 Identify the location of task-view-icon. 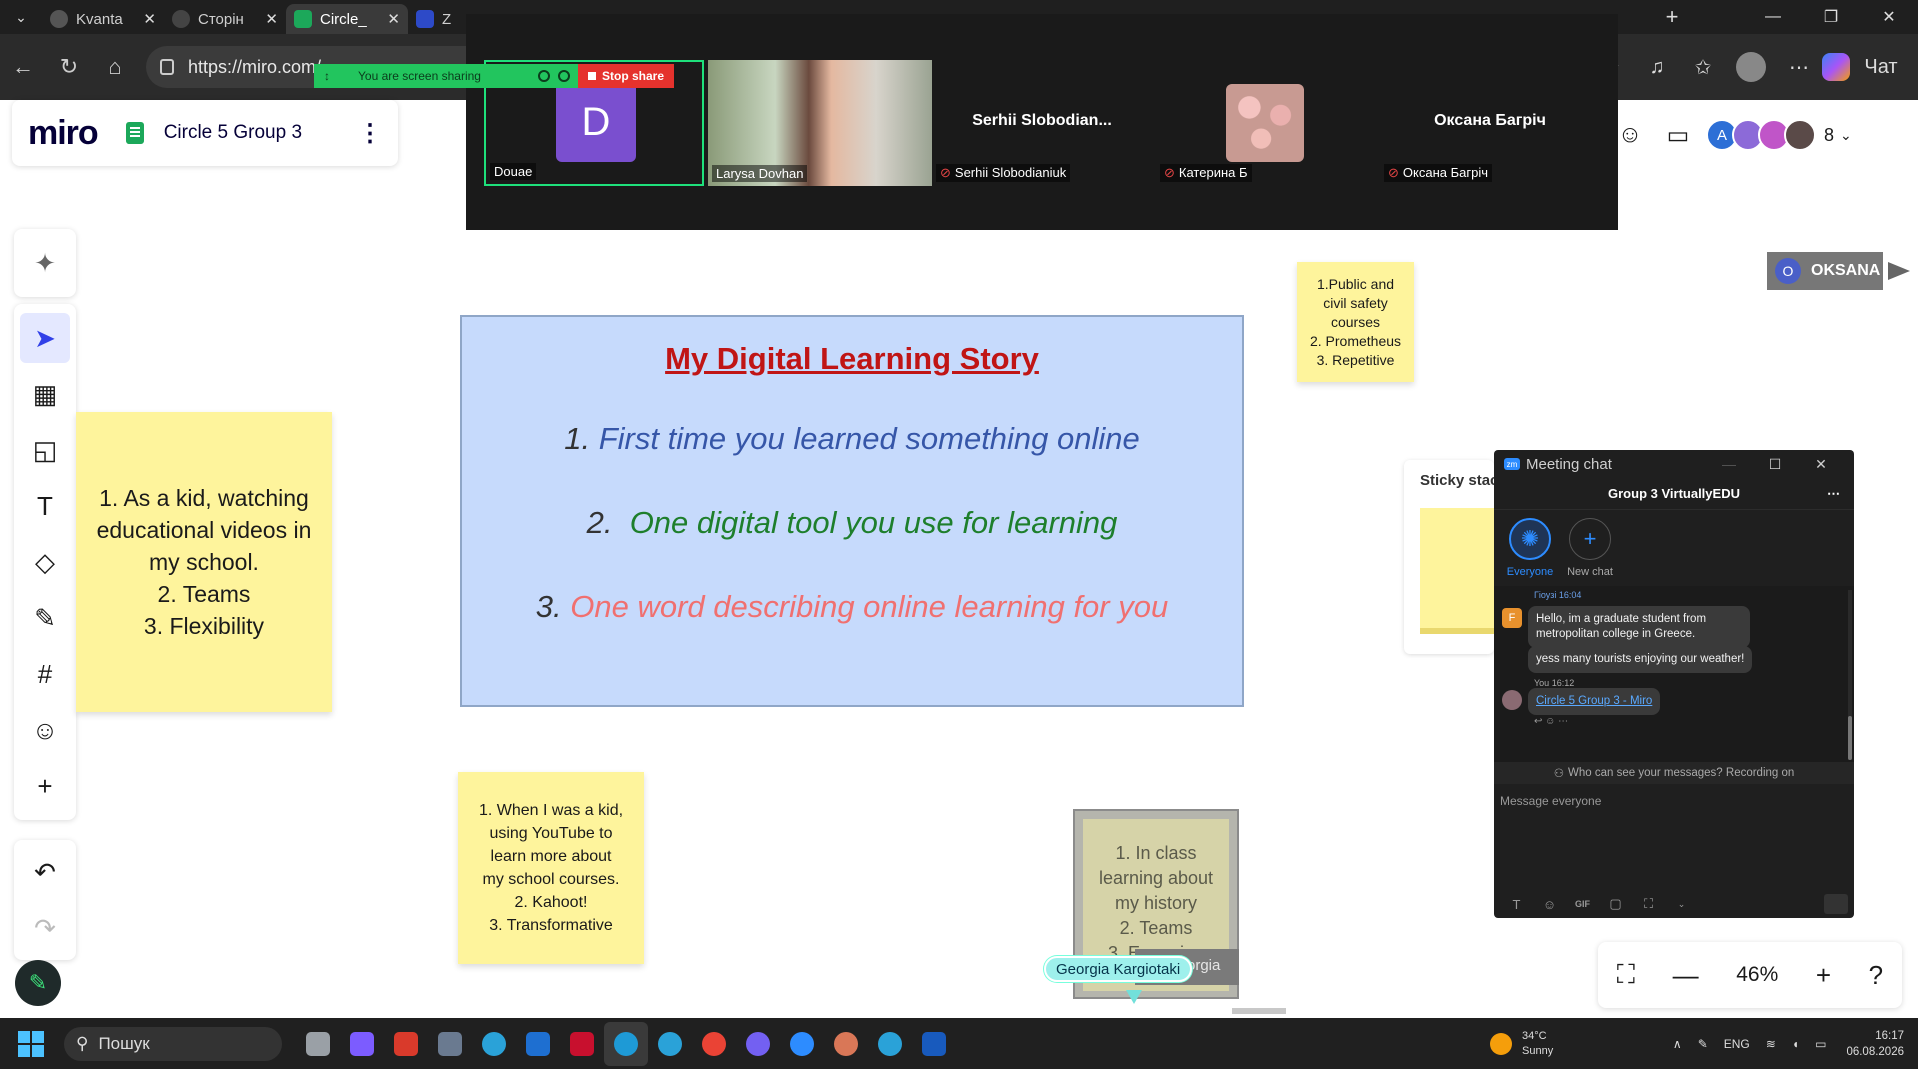
(318, 1044).